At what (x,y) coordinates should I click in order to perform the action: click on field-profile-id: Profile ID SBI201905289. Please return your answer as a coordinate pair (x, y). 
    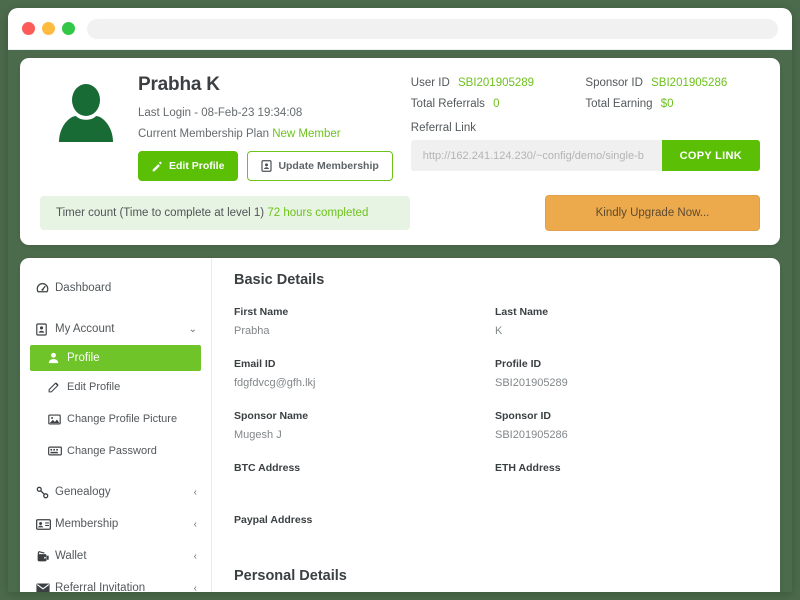
    Looking at the image, I should click on (625, 374).